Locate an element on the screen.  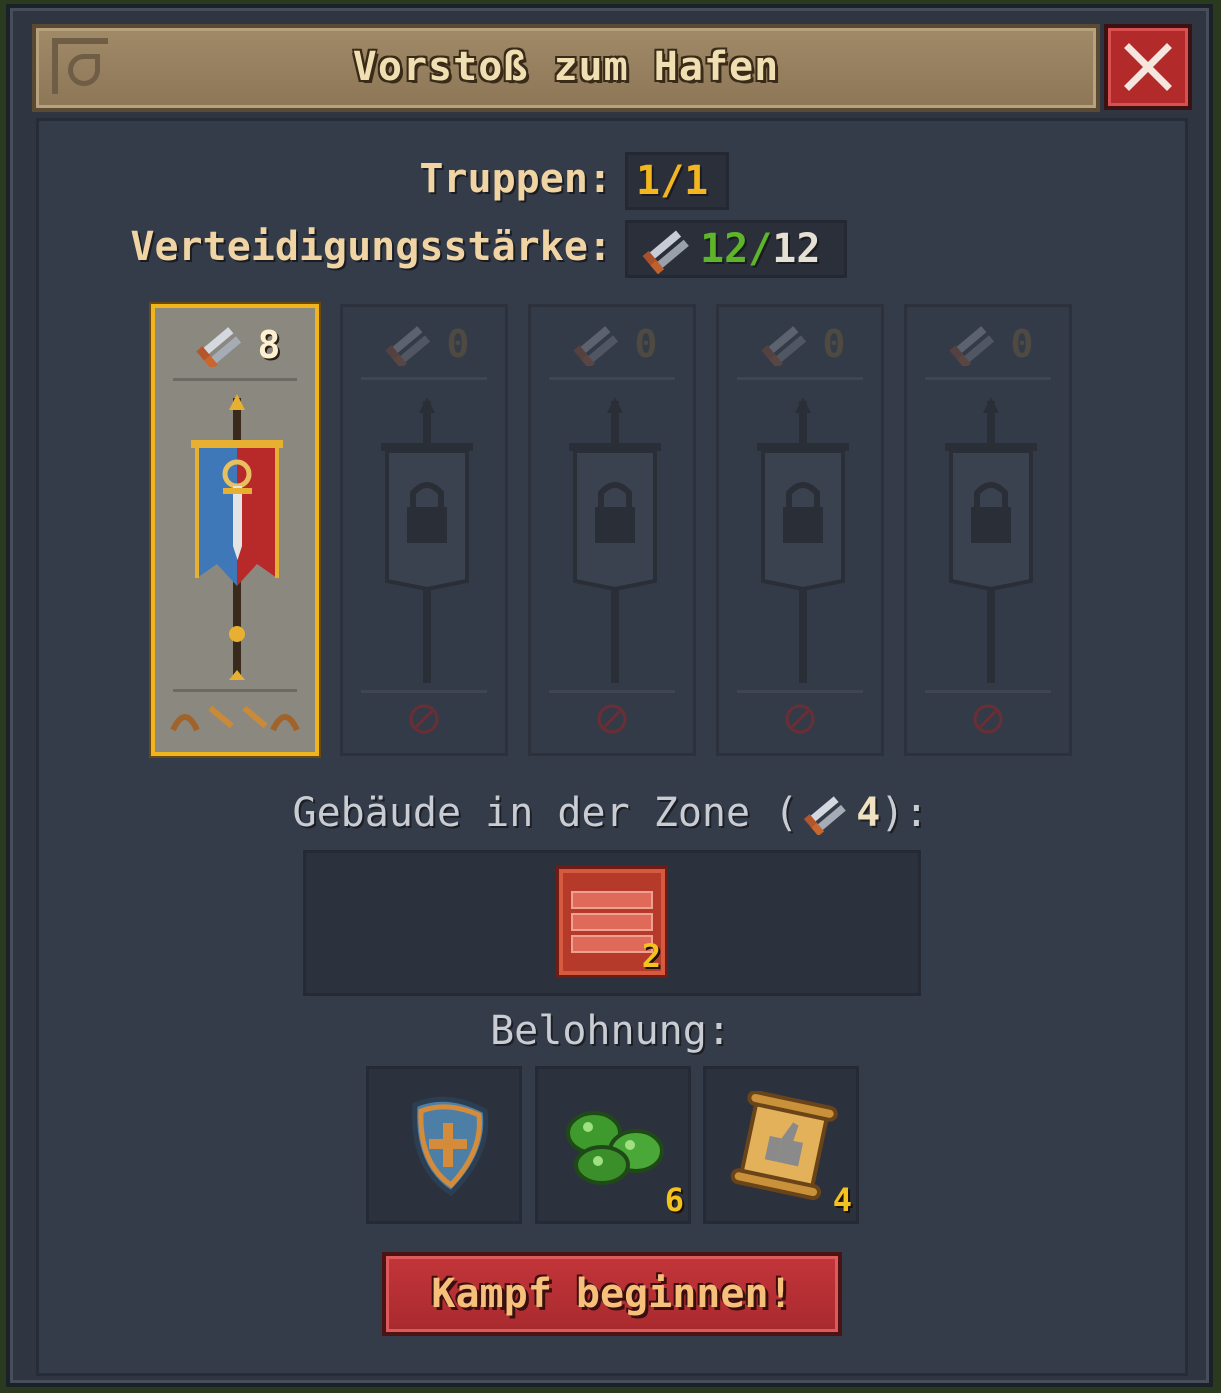
slime-icon is located at coordinates (615, 1148).